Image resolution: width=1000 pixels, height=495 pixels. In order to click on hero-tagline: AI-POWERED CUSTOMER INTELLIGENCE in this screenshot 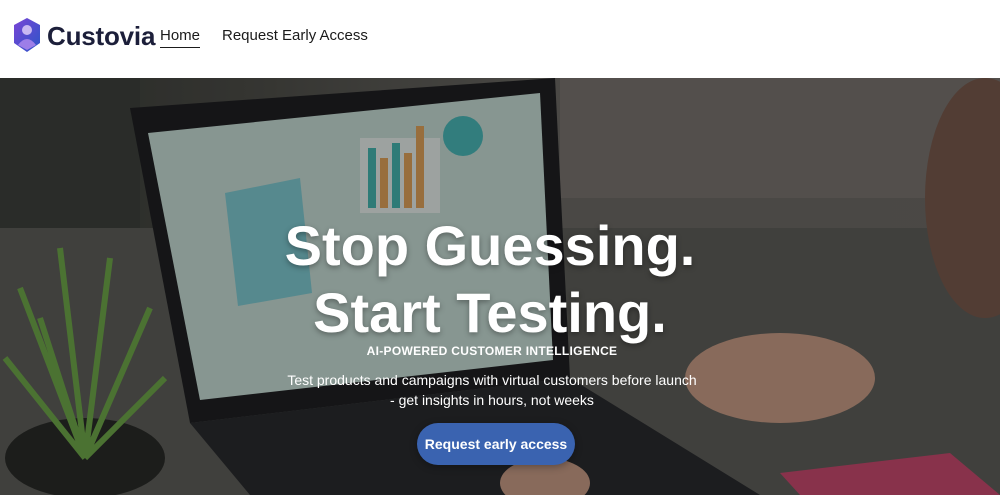, I will do `click(492, 351)`.